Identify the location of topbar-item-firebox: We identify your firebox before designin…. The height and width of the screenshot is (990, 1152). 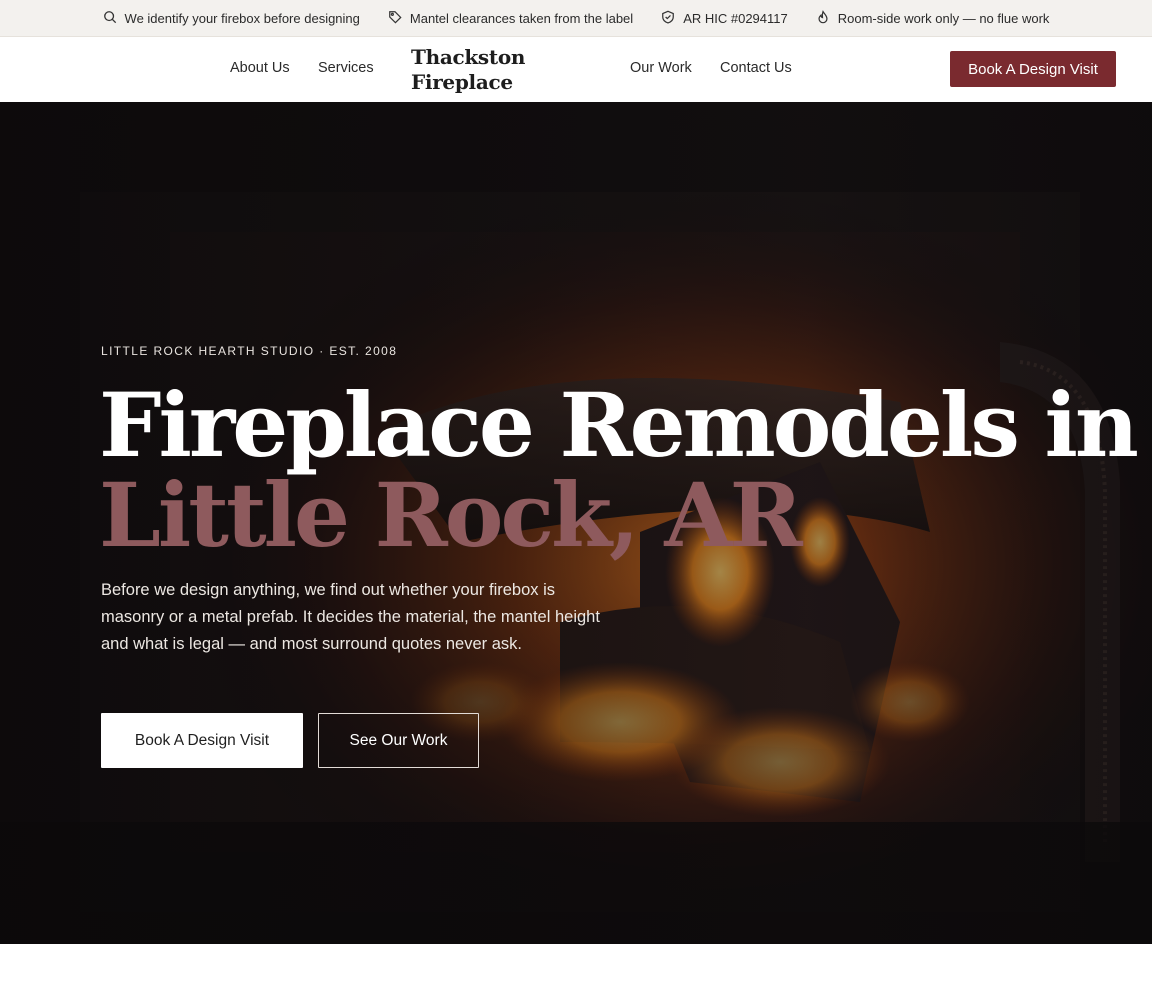
(231, 18).